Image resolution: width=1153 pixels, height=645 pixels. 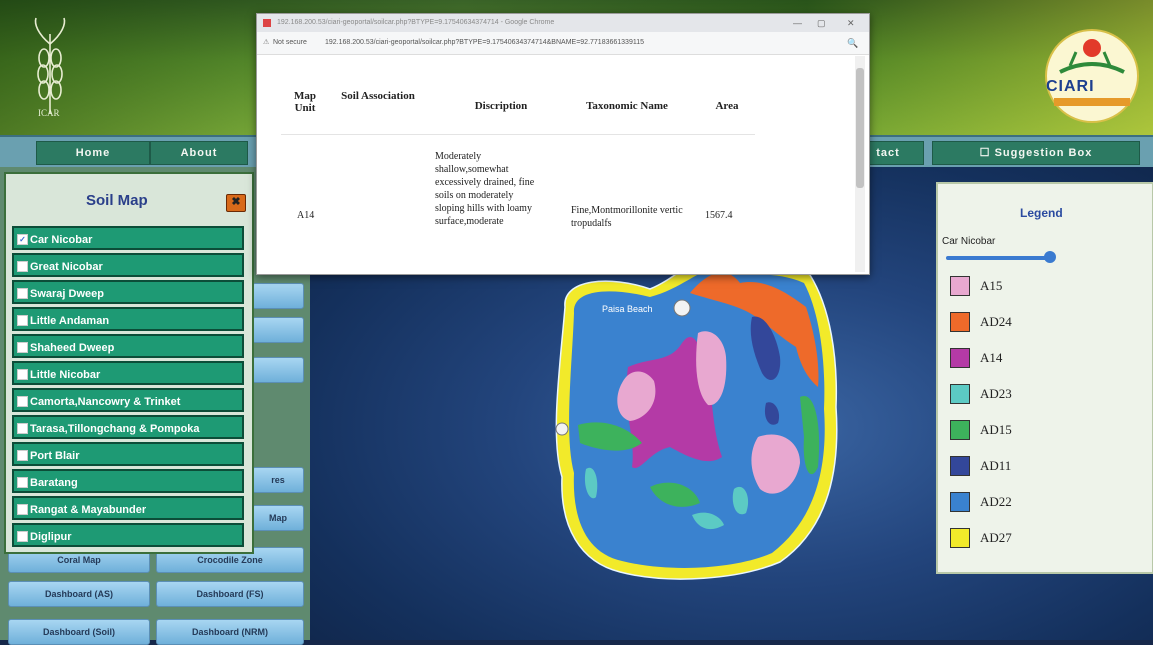 What do you see at coordinates (128, 265) in the screenshot?
I see `soil-layer-item: Great Nicobar` at bounding box center [128, 265].